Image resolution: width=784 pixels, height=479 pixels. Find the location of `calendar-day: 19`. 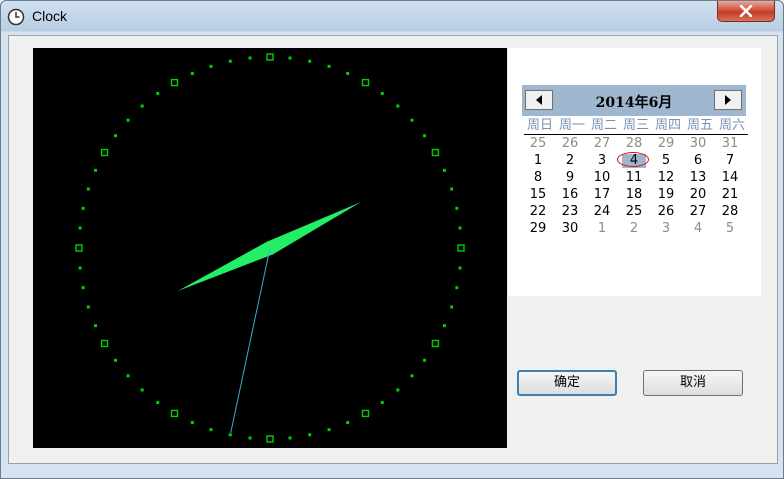

calendar-day: 19 is located at coordinates (666, 194).